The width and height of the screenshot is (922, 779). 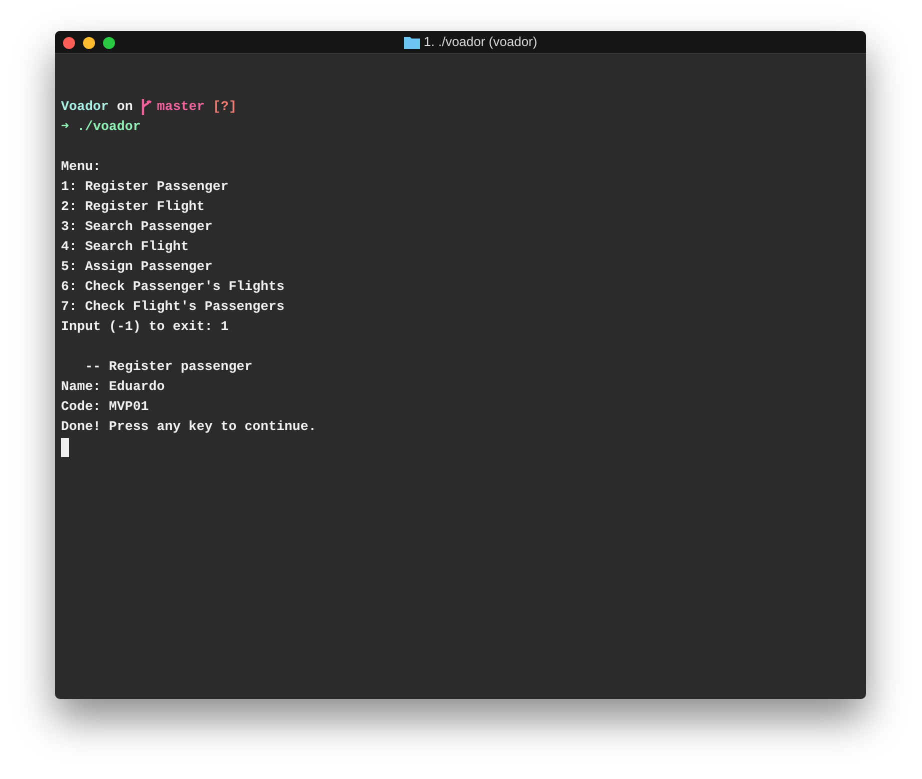 I want to click on output-line: 5: Assign Passenger, so click(x=137, y=267).